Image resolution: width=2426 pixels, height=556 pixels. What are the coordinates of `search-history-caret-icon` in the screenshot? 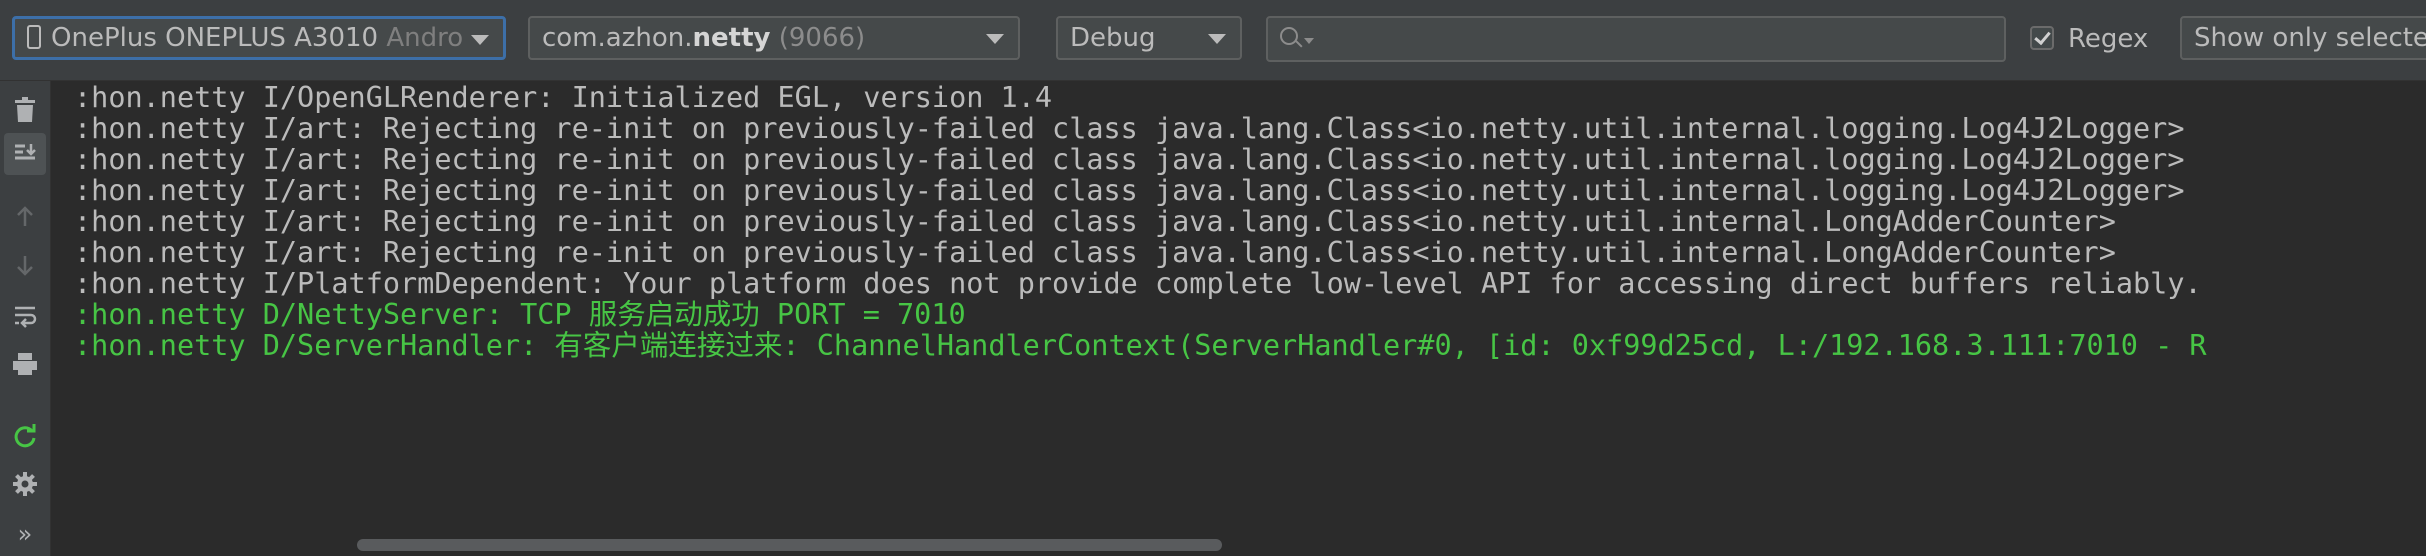 It's located at (1309, 41).